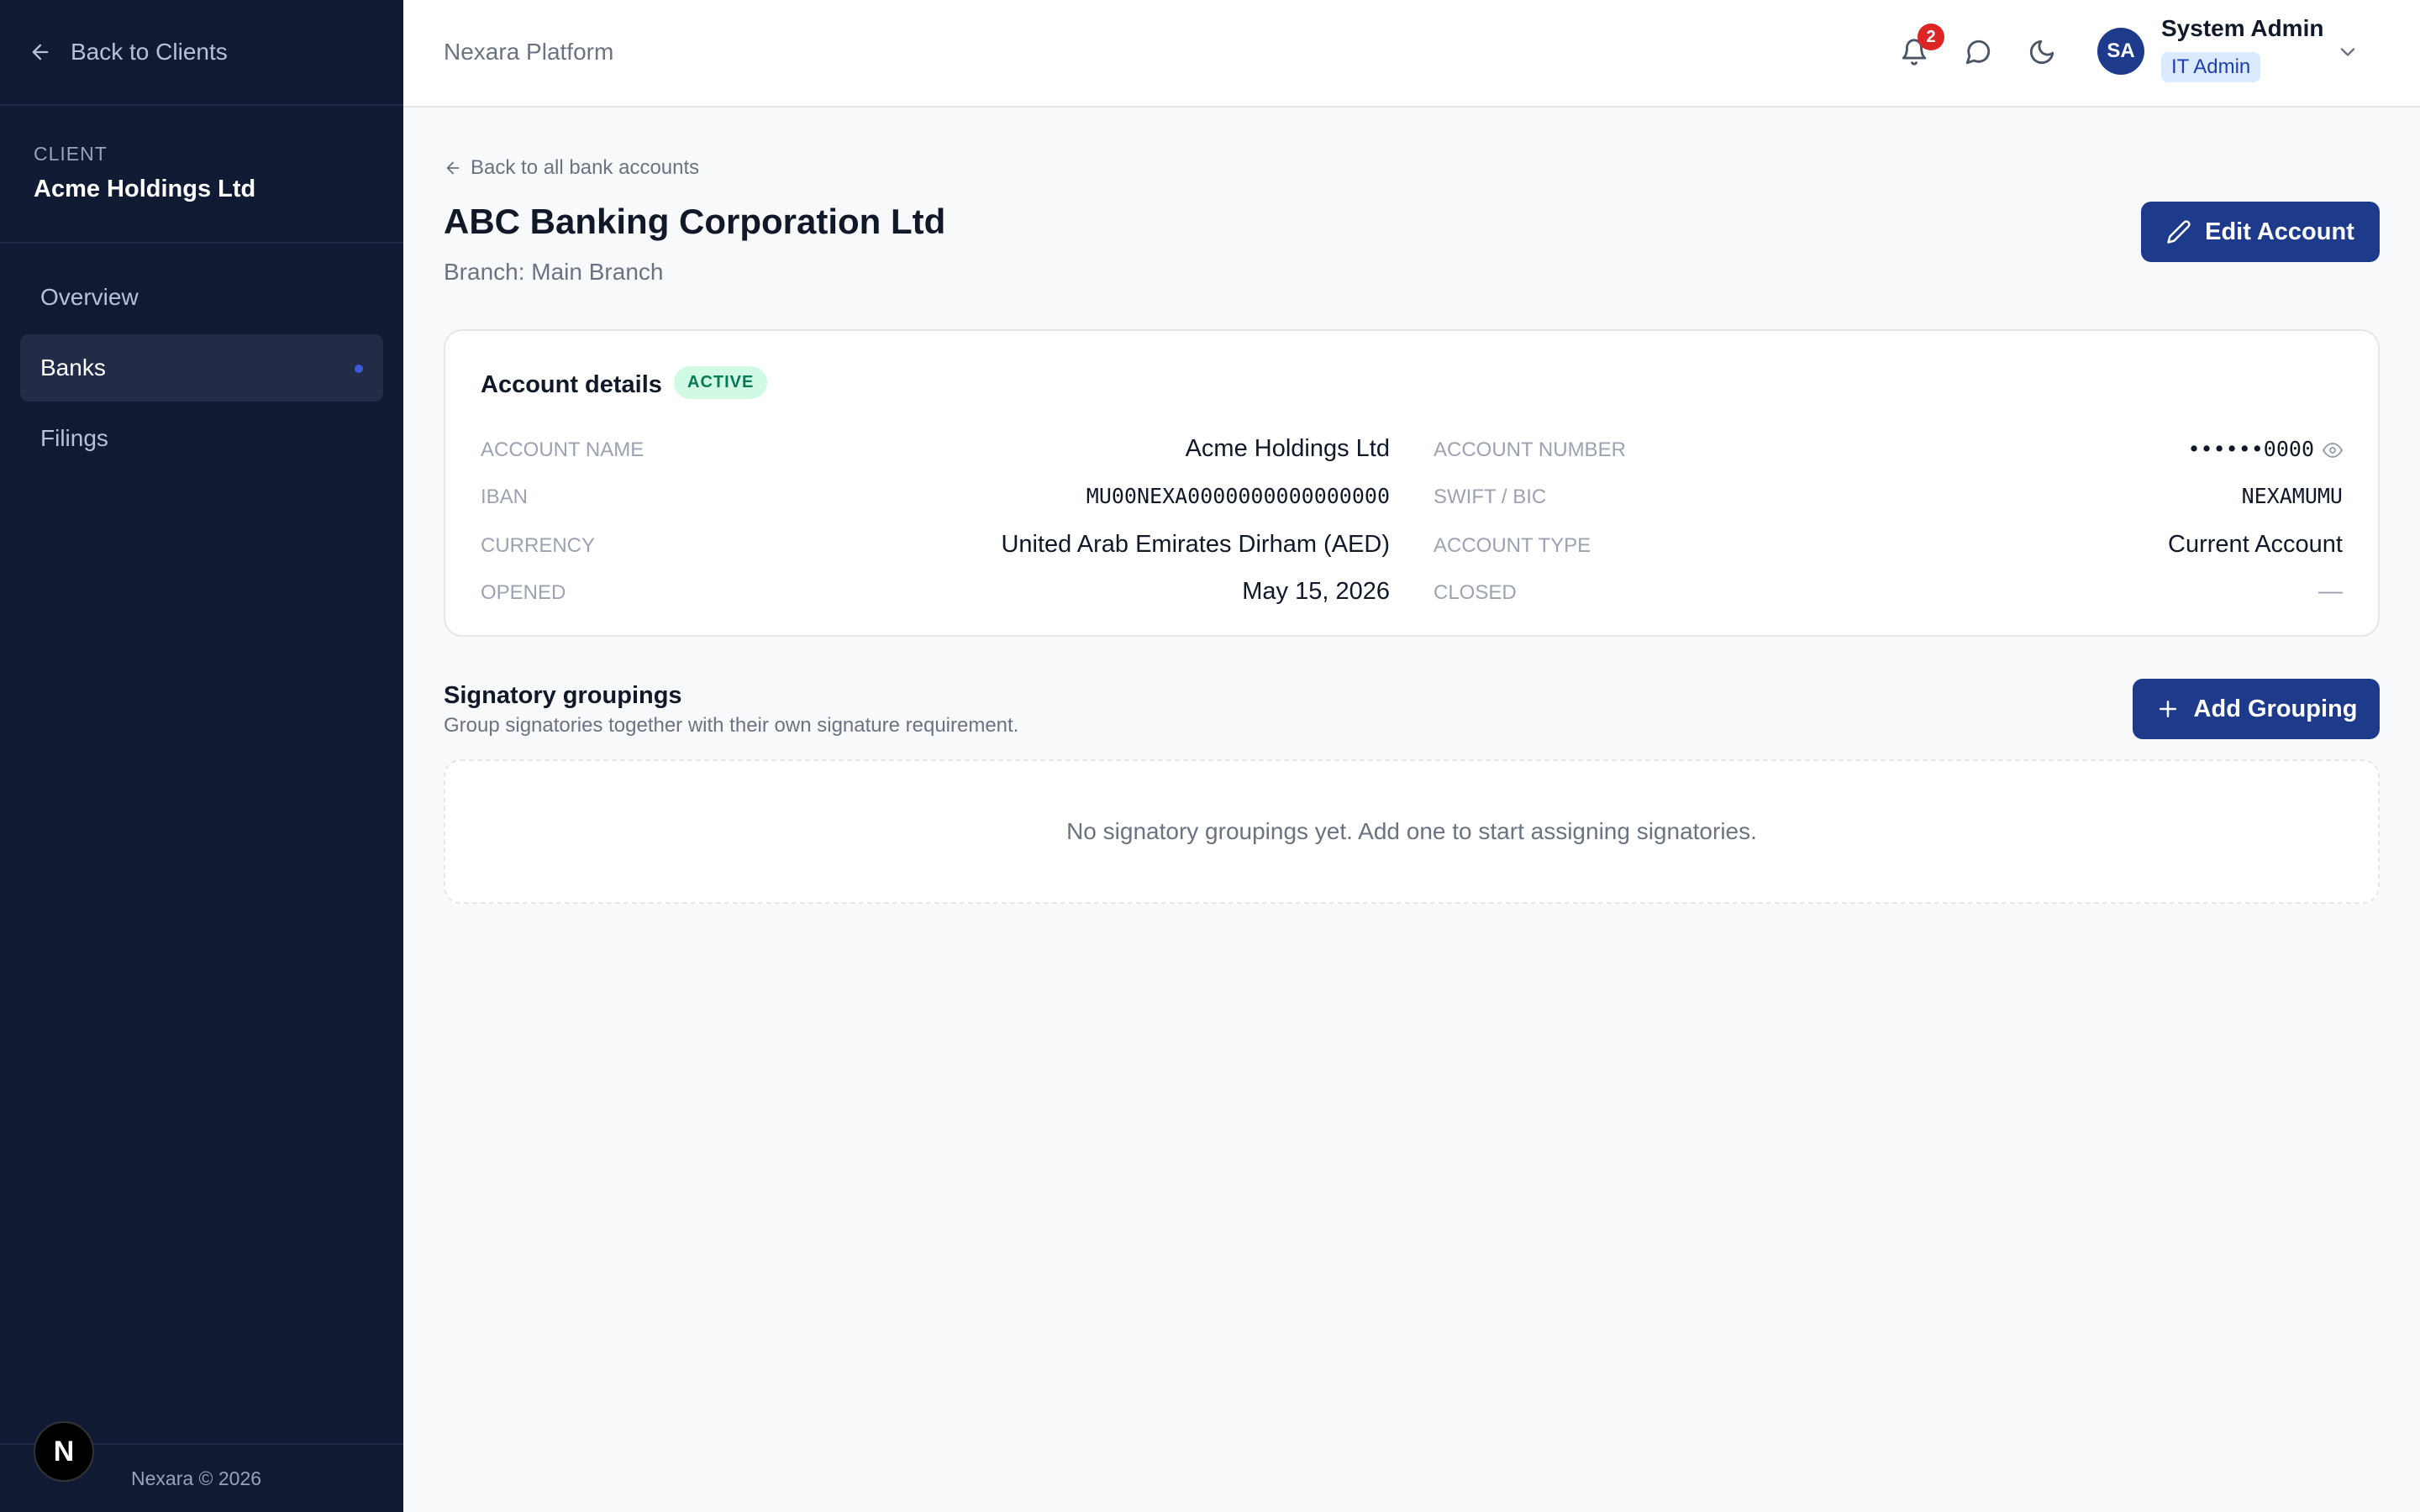 This screenshot has height=1512, width=2420. What do you see at coordinates (2333, 450) in the screenshot?
I see `eye-icon` at bounding box center [2333, 450].